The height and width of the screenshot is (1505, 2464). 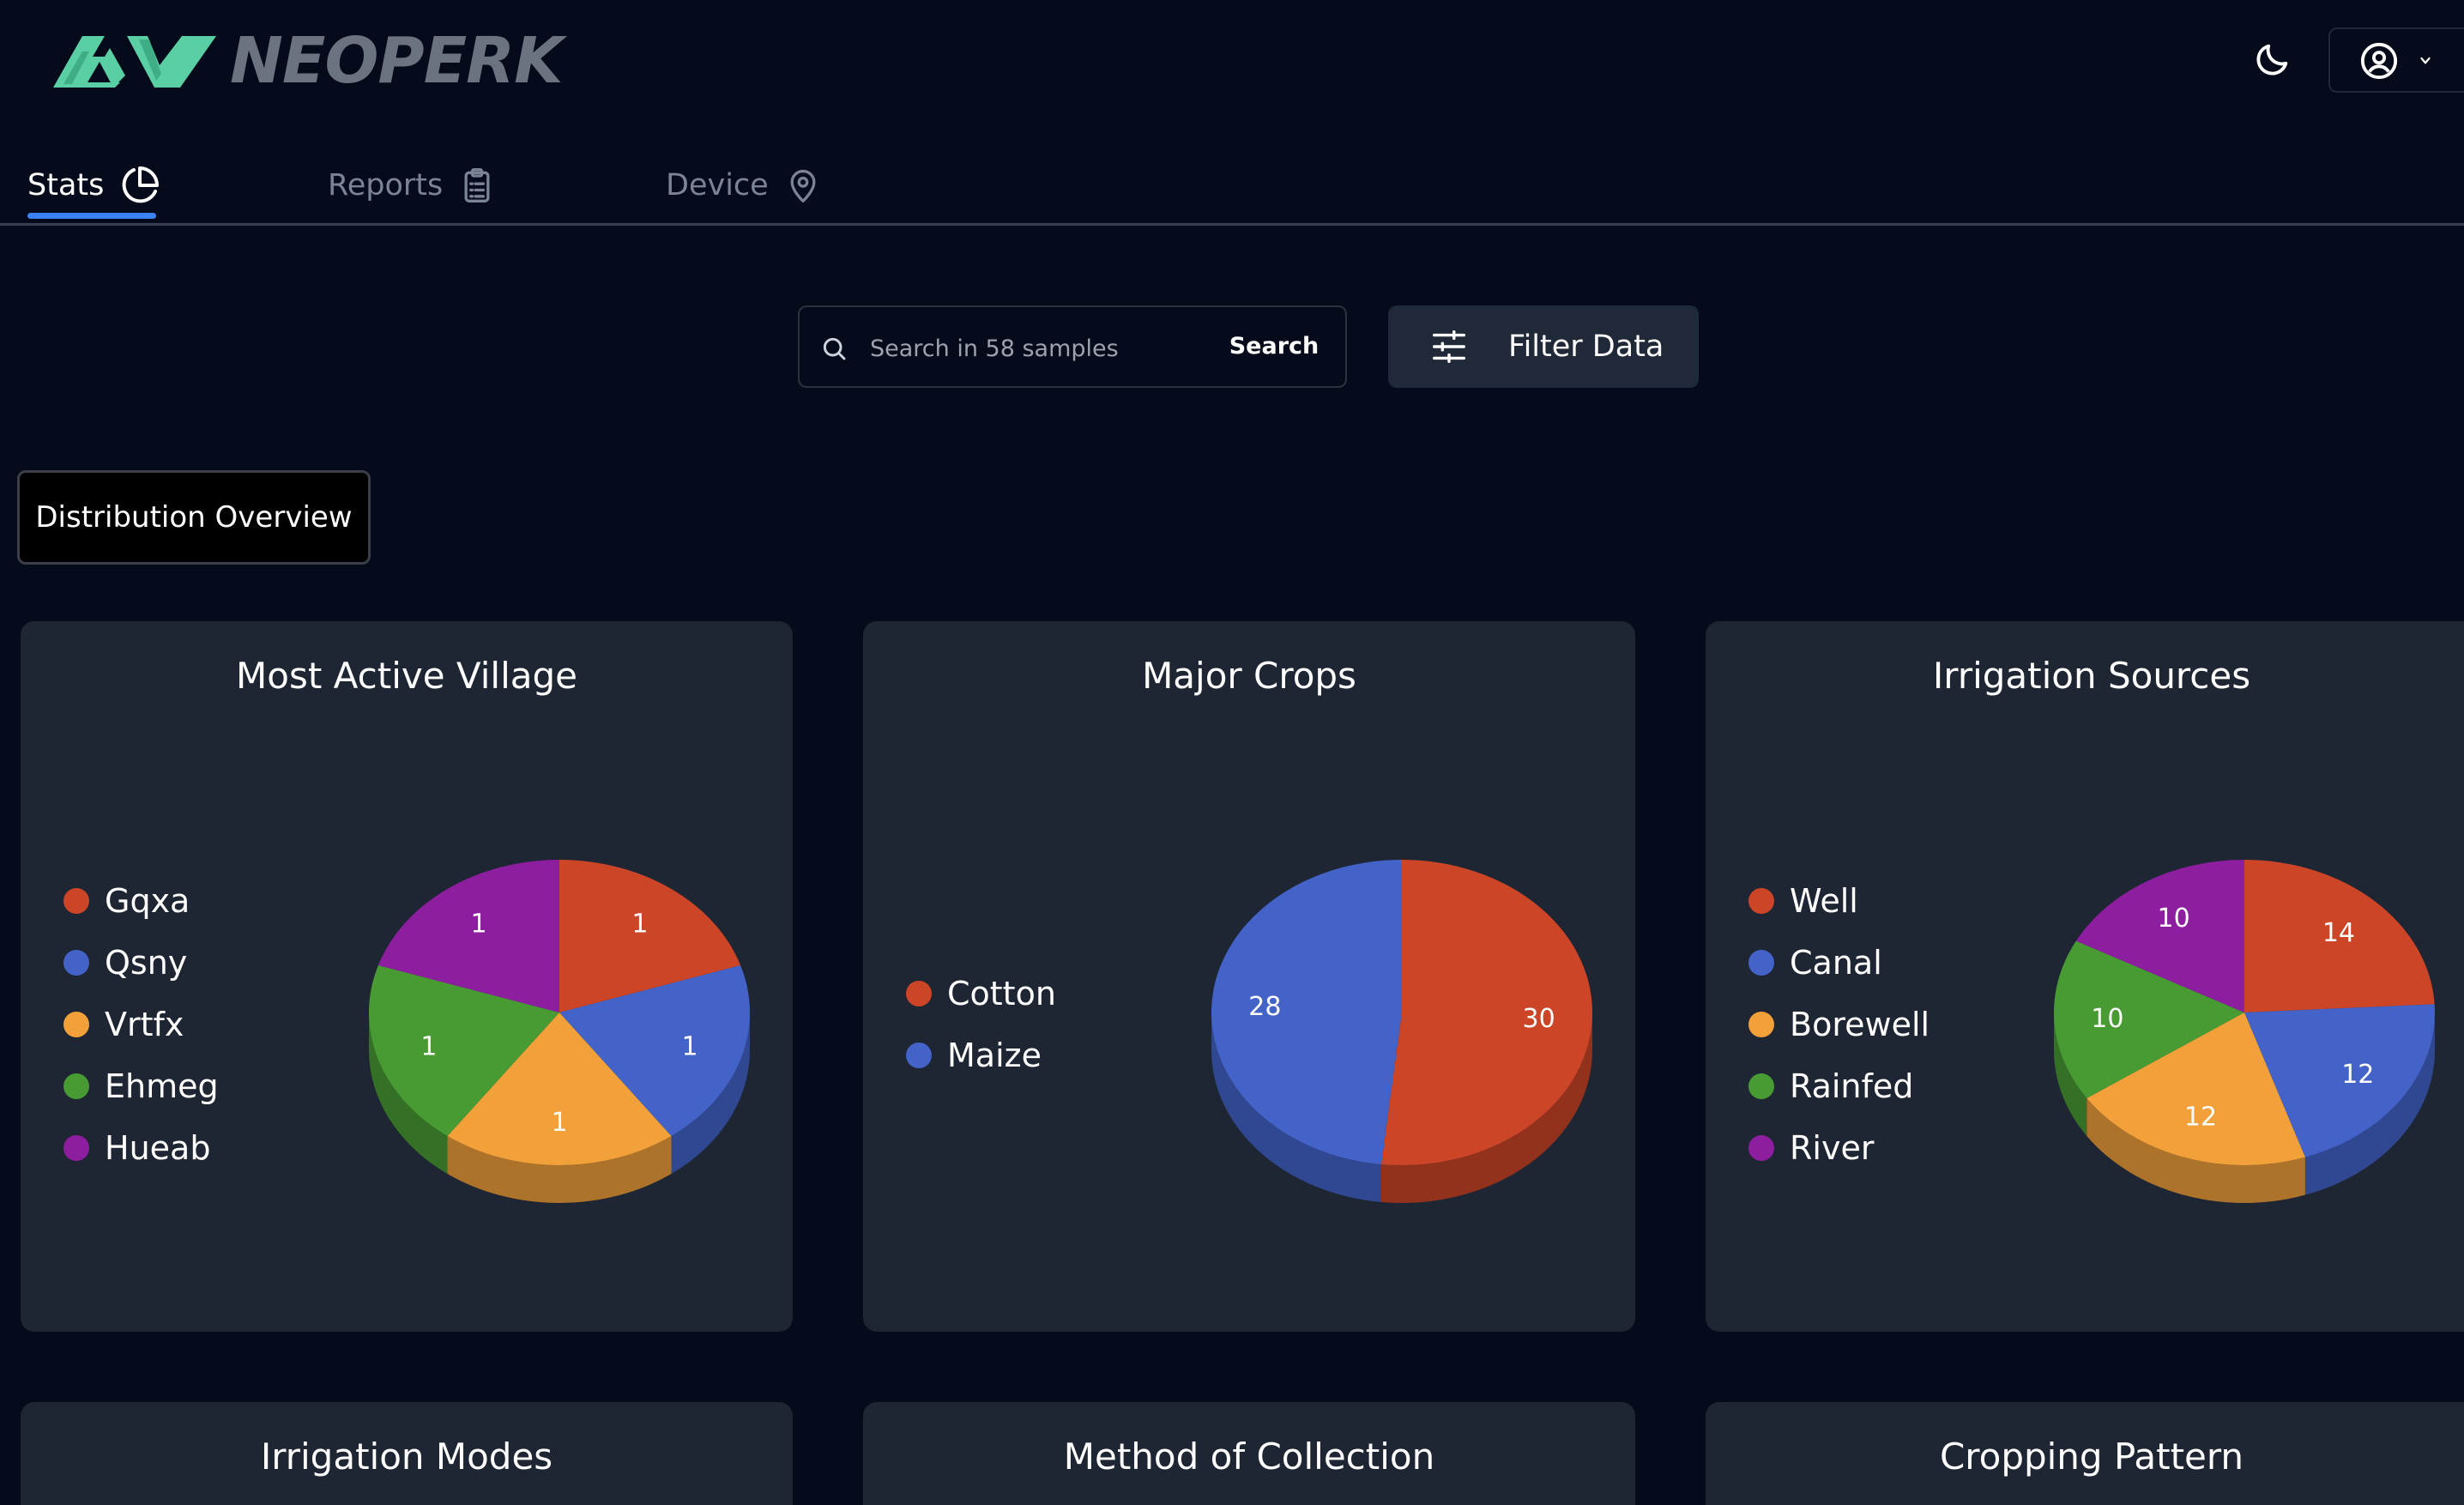 I want to click on chart-title: Method of Collection, so click(x=1249, y=1456).